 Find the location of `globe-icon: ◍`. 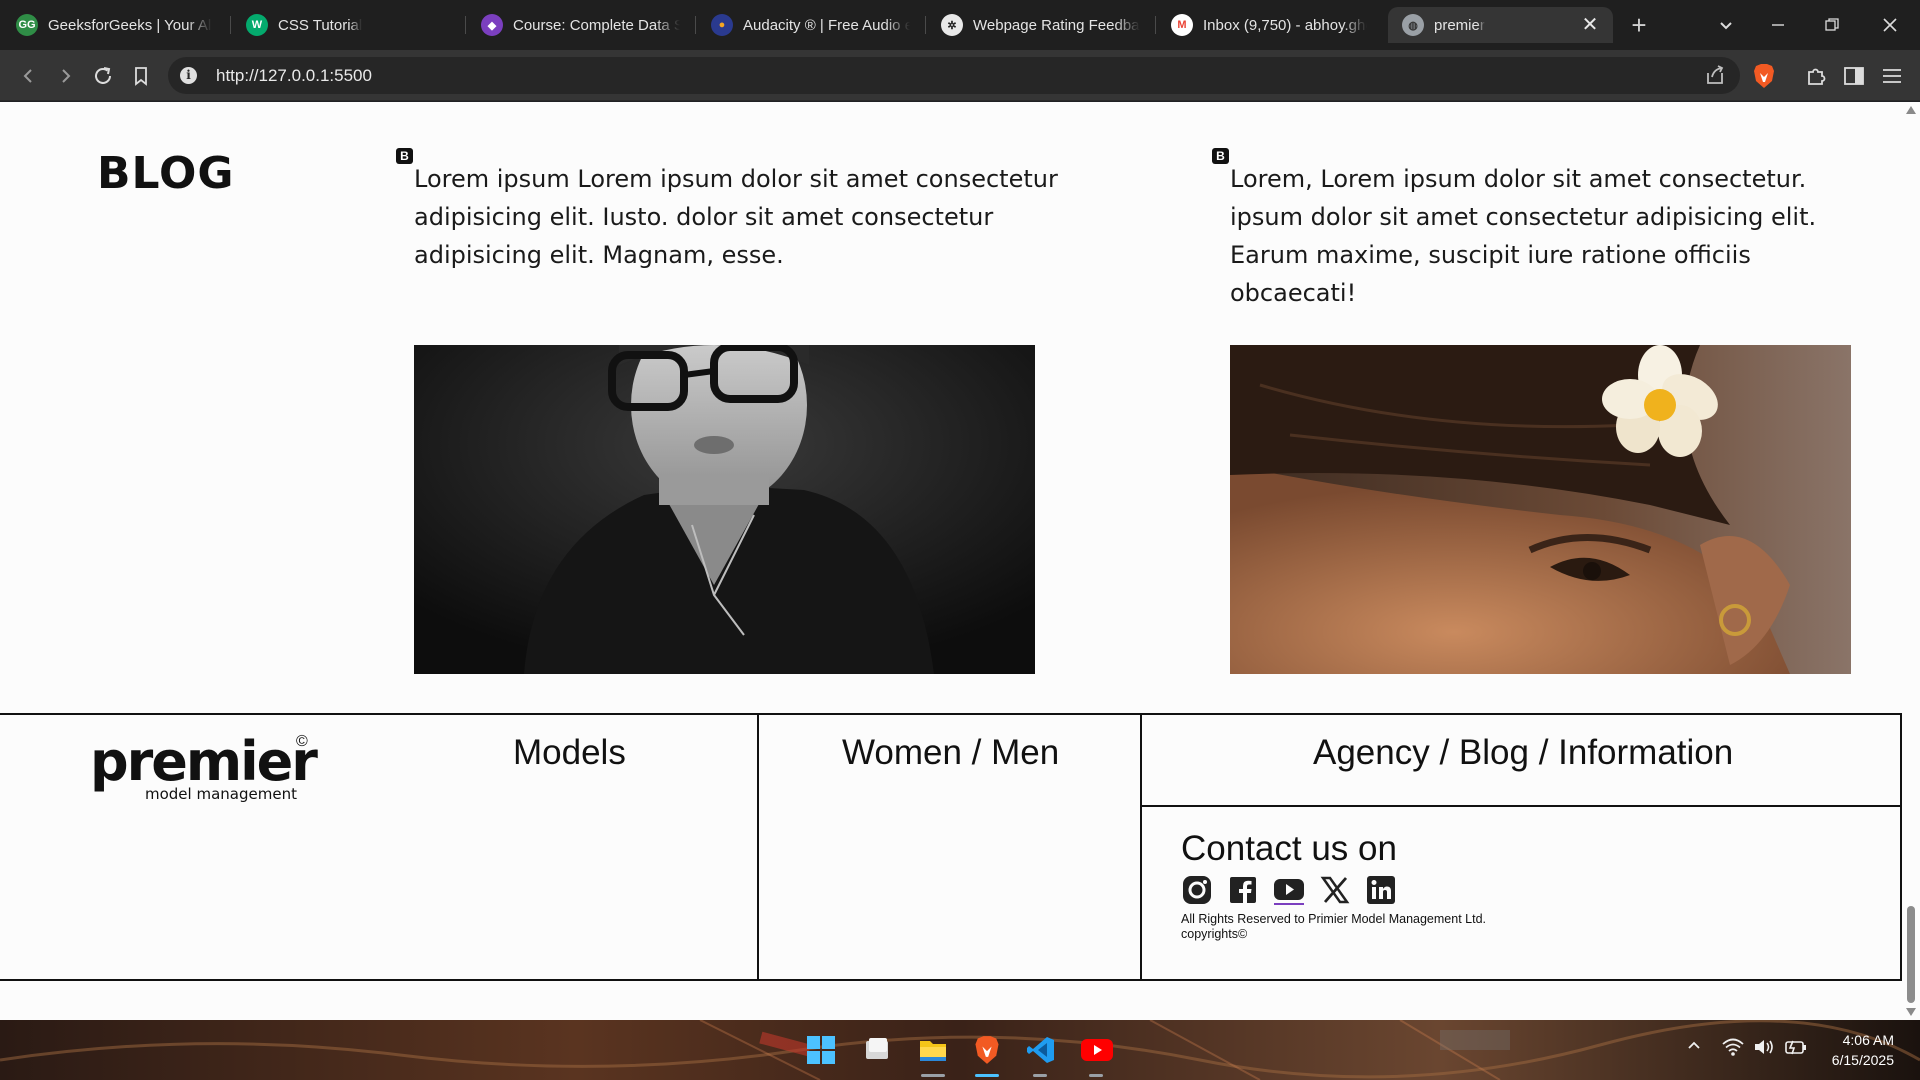

globe-icon: ◍ is located at coordinates (1413, 25).